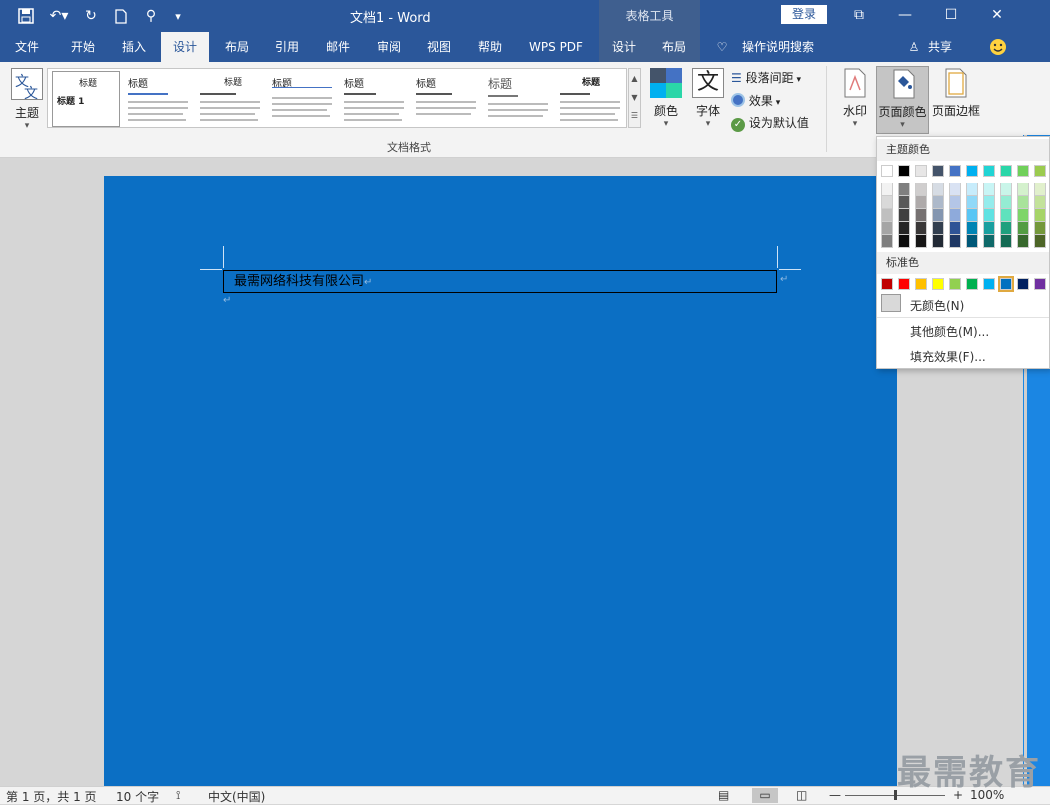 This screenshot has height=805, width=1050. Describe the element at coordinates (287, 47) in the screenshot. I see `tab-references: 引用` at that location.